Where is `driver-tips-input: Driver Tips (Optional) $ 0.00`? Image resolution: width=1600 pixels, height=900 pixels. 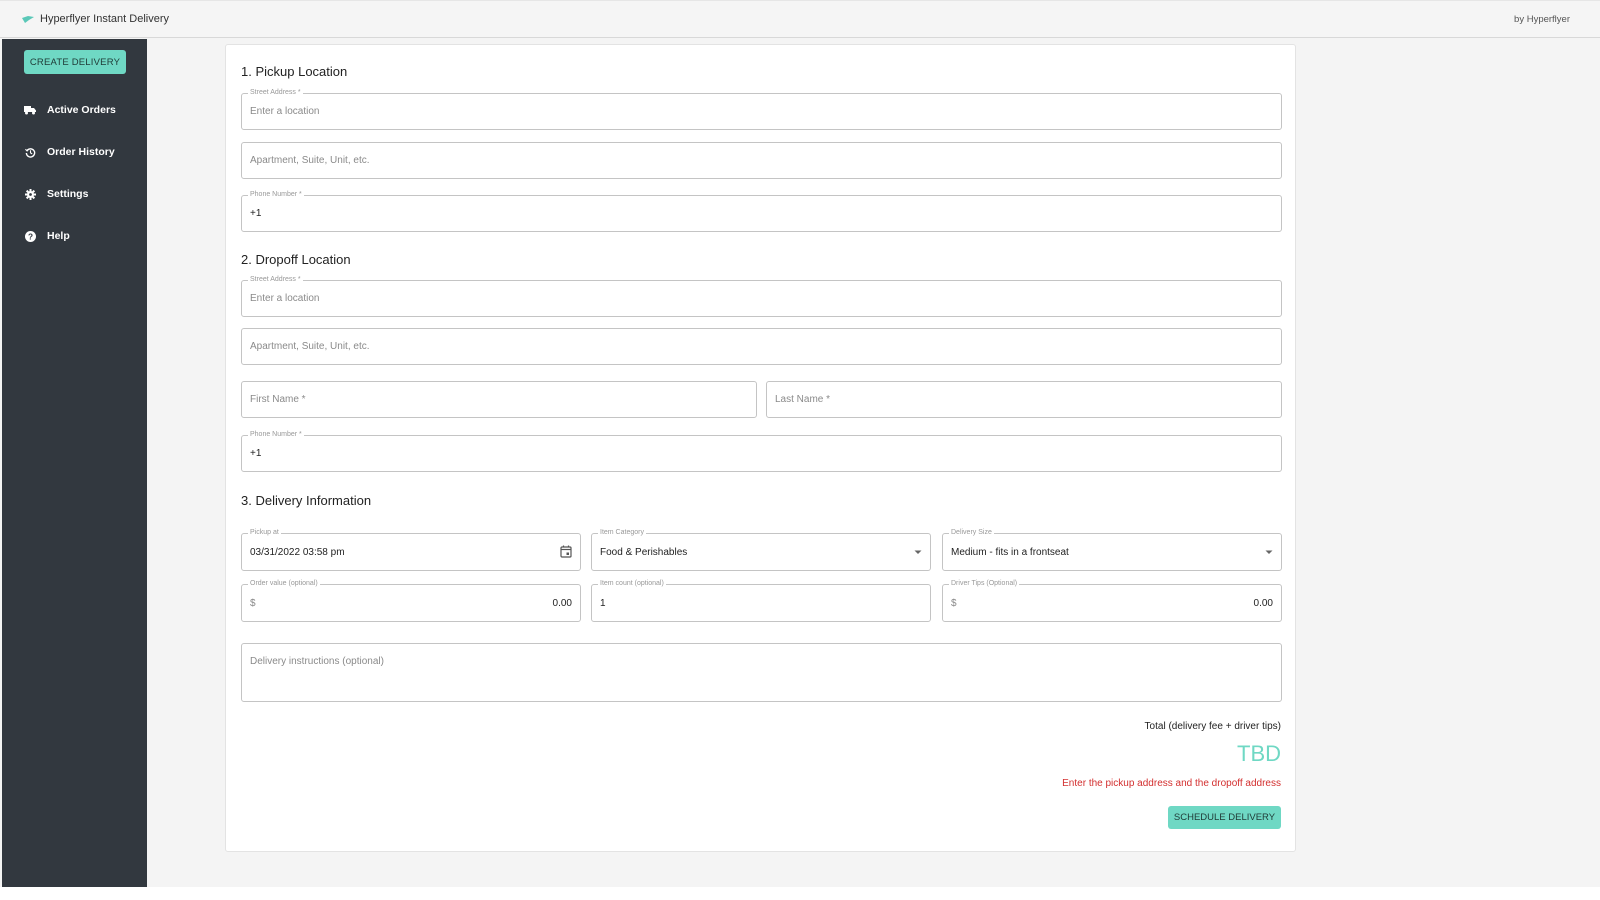 driver-tips-input: Driver Tips (Optional) $ 0.00 is located at coordinates (1112, 600).